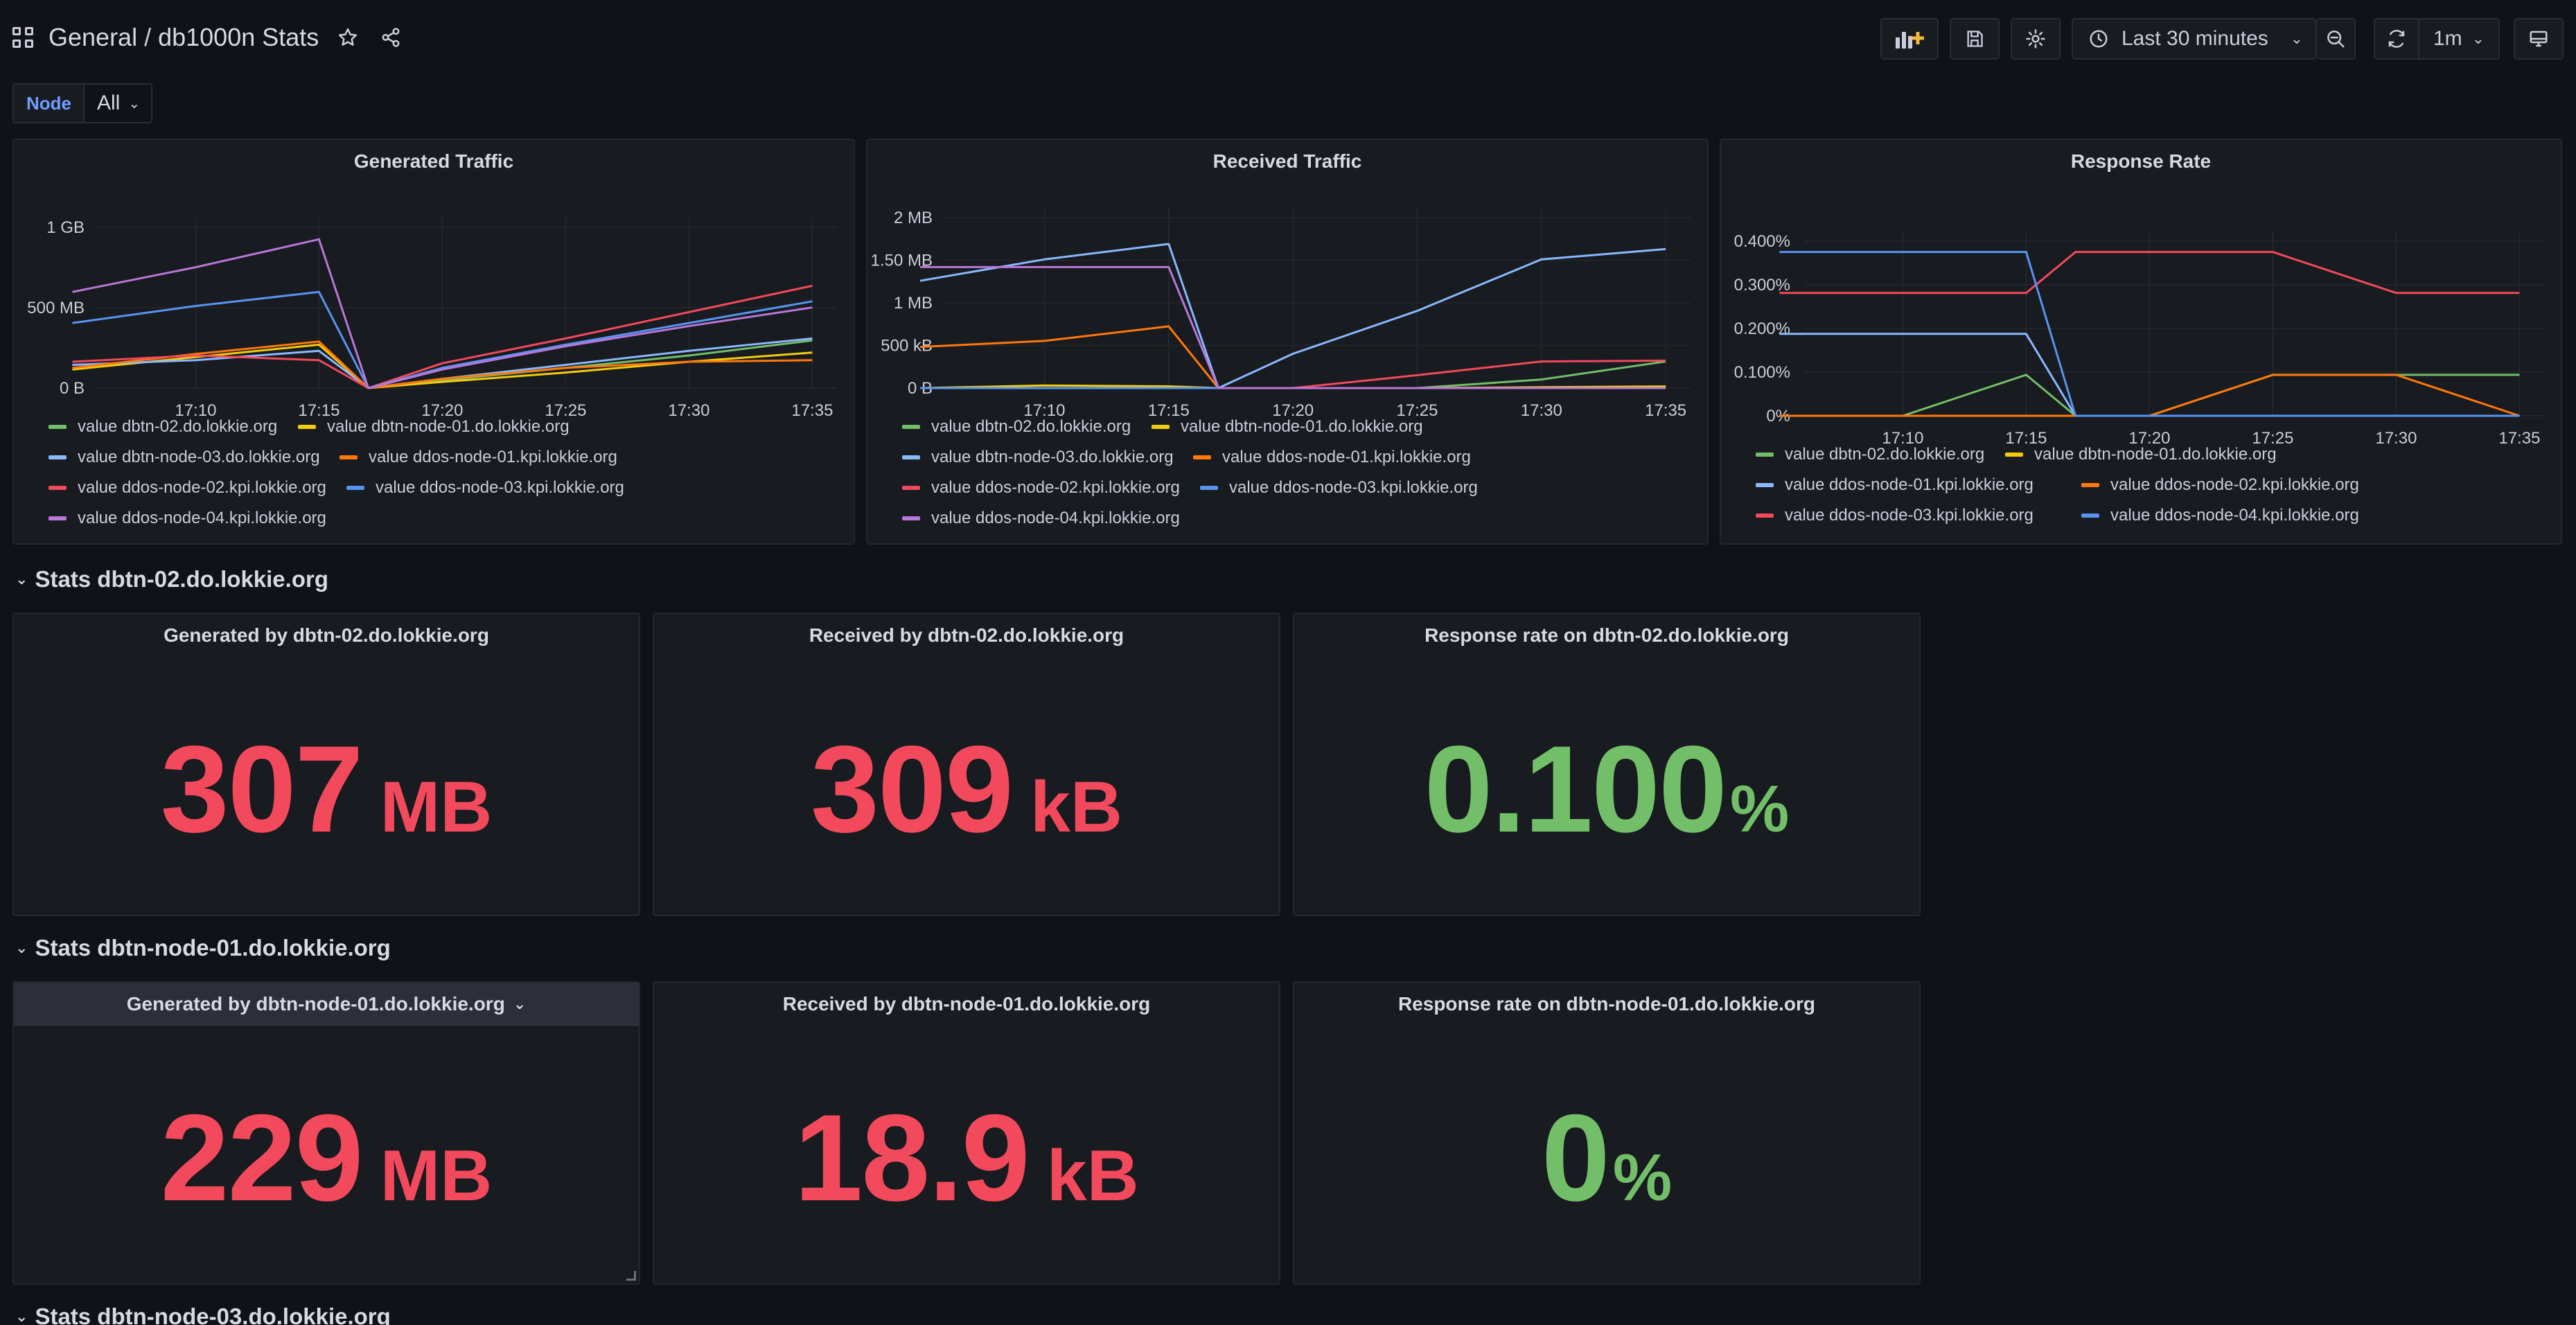  I want to click on panel-title: Received by dbtn-02.do.lokkie.org, so click(967, 636).